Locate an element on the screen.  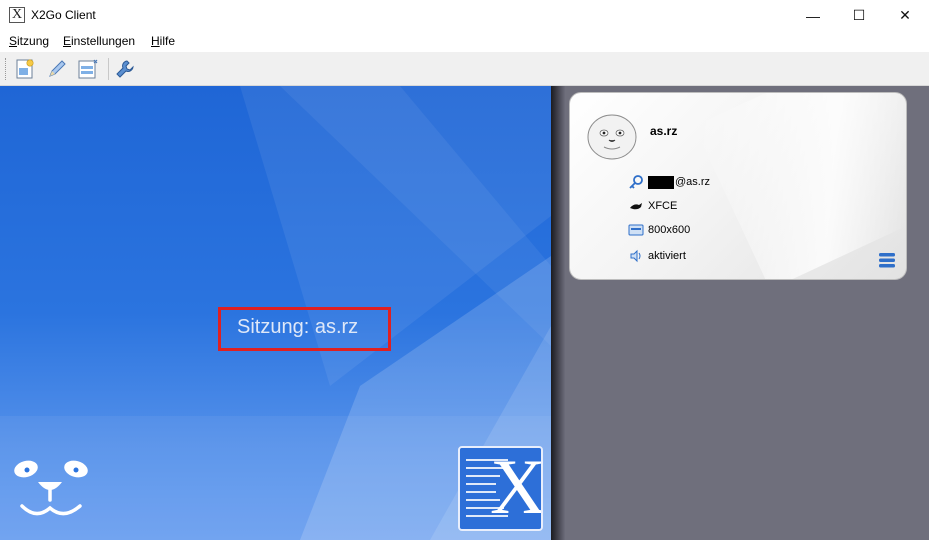
new-session-button is located at coordinates (25, 69).